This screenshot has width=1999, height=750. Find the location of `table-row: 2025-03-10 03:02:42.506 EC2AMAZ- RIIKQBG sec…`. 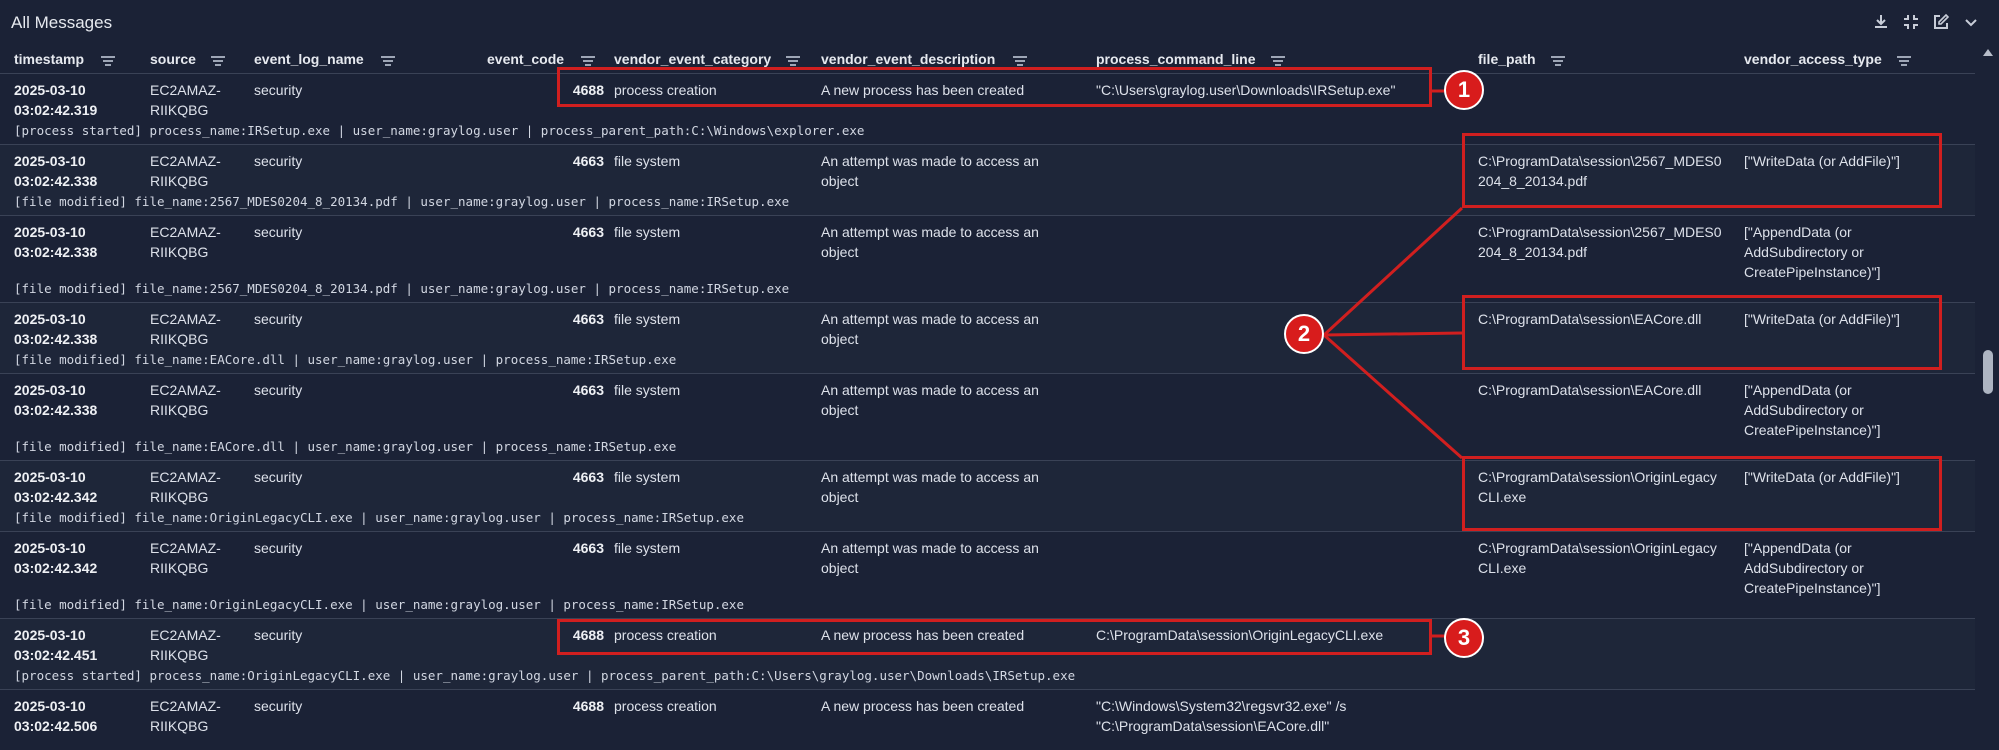

table-row: 2025-03-10 03:02:42.506 EC2AMAZ- RIIKQBG sec… is located at coordinates (987, 719).